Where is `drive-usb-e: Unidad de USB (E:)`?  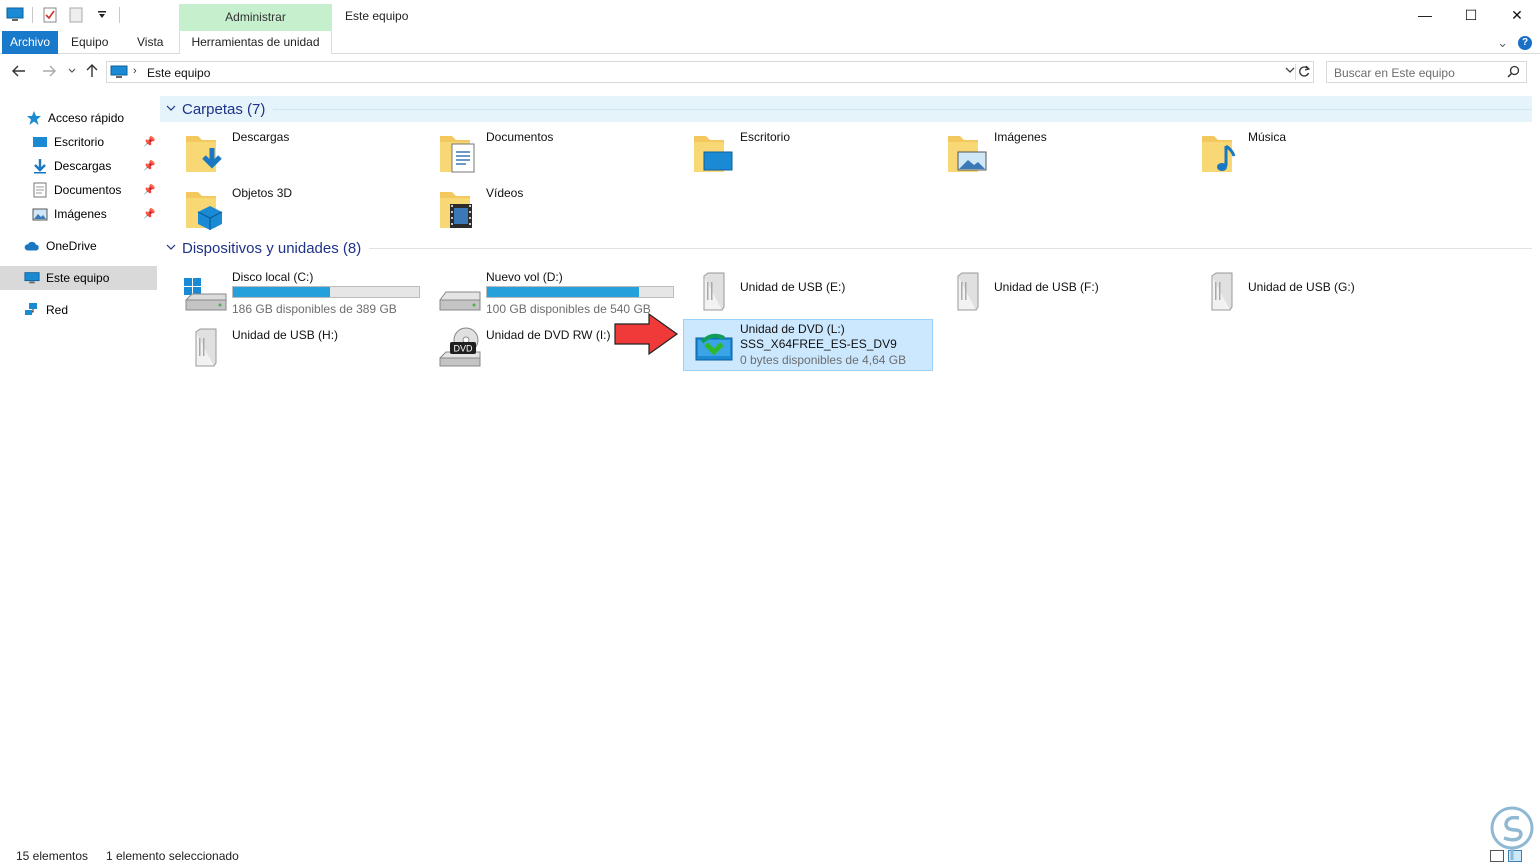 drive-usb-e: Unidad de USB (E:) is located at coordinates (793, 293).